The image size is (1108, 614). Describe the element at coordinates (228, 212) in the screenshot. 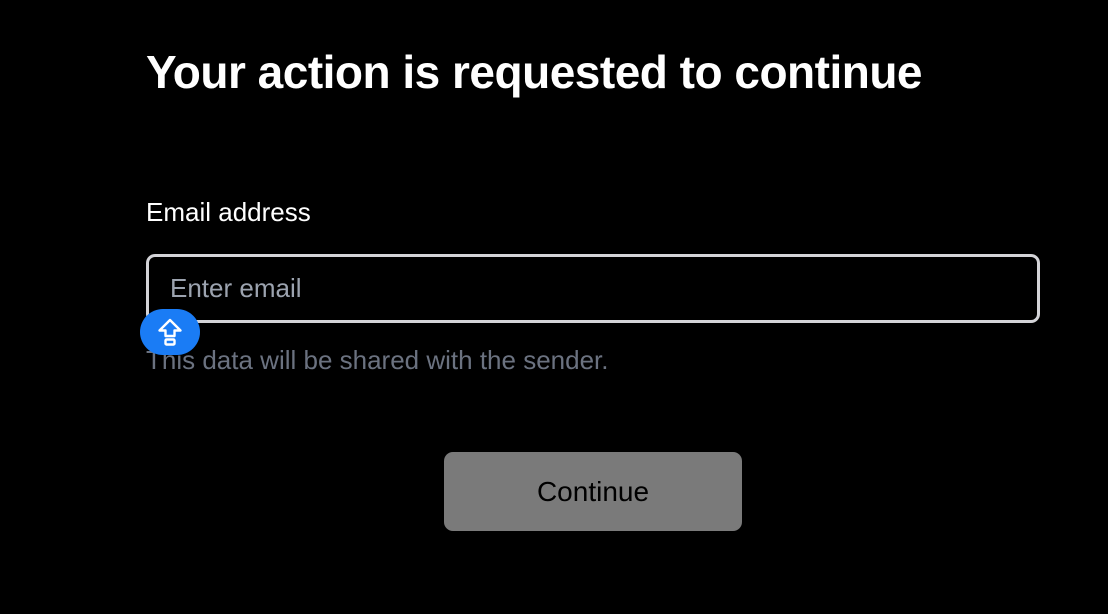

I see `email-label: Email address` at that location.